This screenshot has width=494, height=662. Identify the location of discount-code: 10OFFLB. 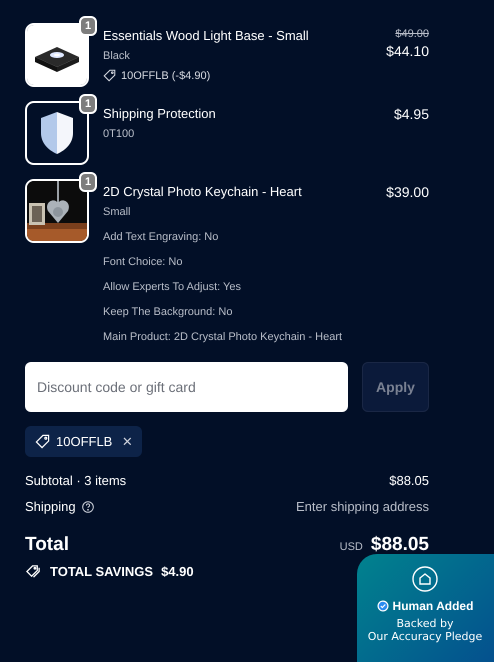
(84, 441).